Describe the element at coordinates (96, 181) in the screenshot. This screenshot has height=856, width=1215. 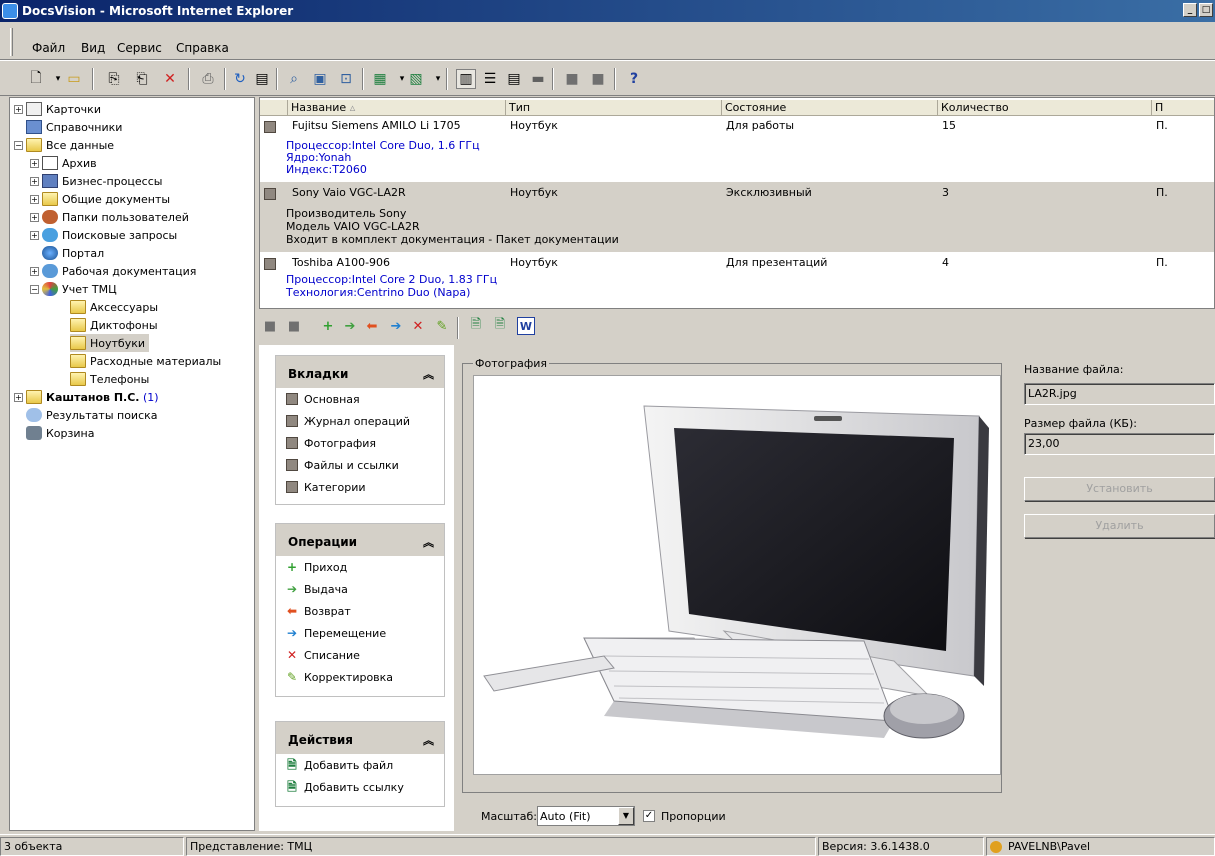
I see `tree-item-business-processes: + Бизнес-процессы` at that location.